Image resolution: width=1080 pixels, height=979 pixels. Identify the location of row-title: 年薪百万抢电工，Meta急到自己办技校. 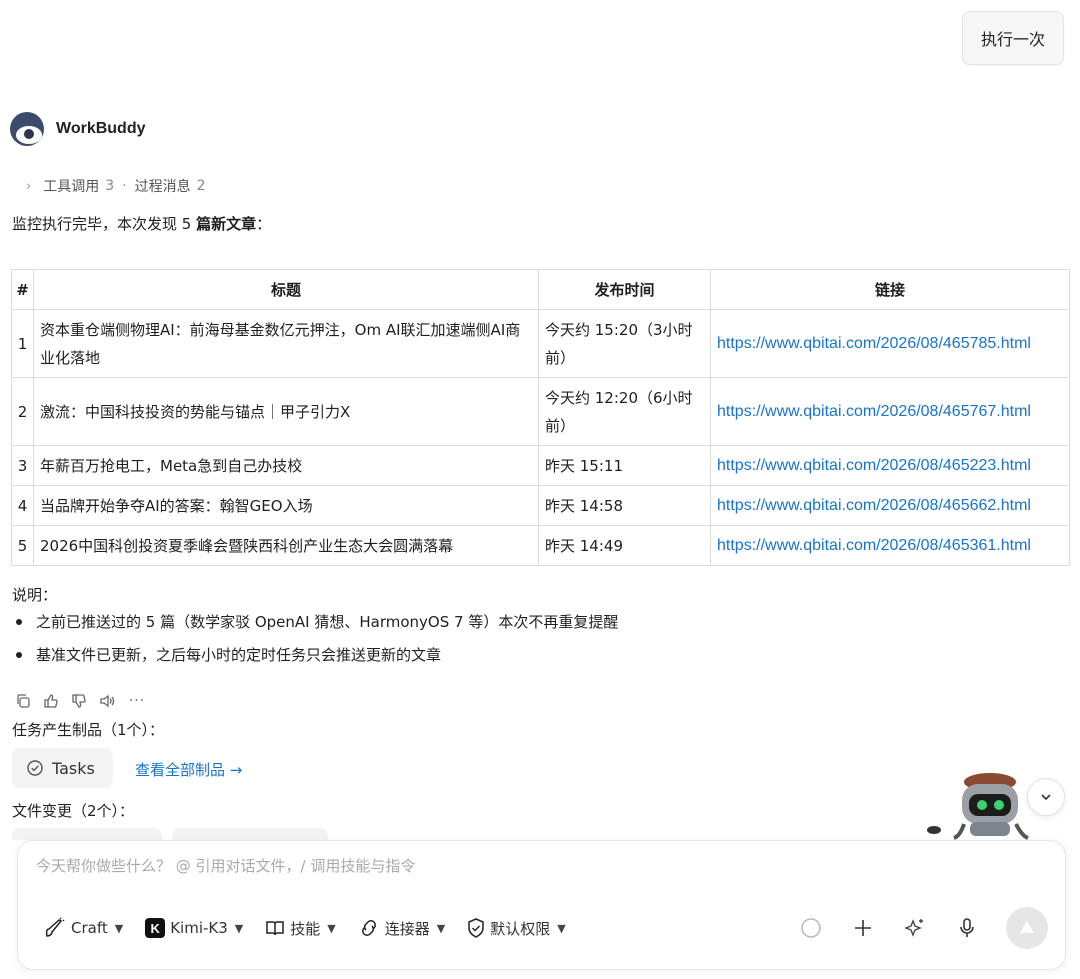
(286, 465).